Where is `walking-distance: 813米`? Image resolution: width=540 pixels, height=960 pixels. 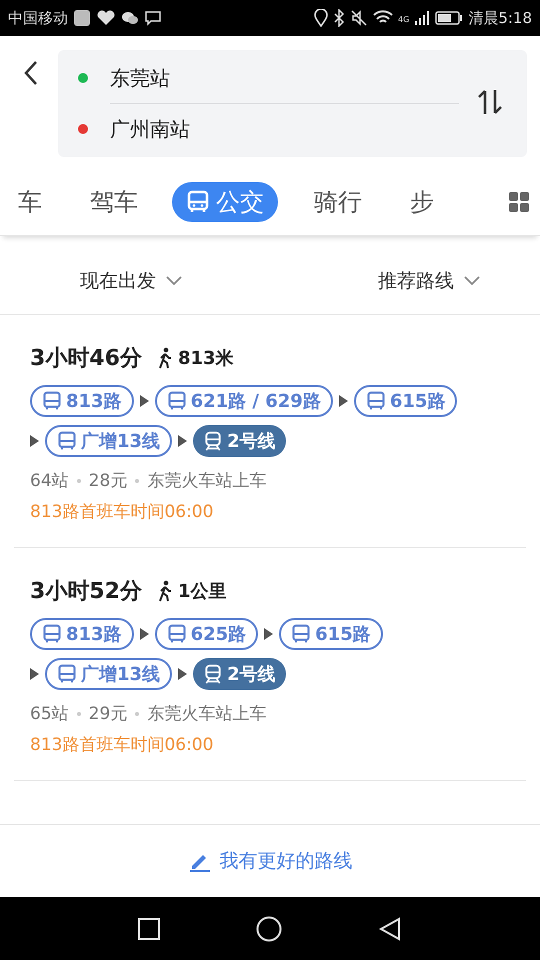 walking-distance: 813米 is located at coordinates (206, 358).